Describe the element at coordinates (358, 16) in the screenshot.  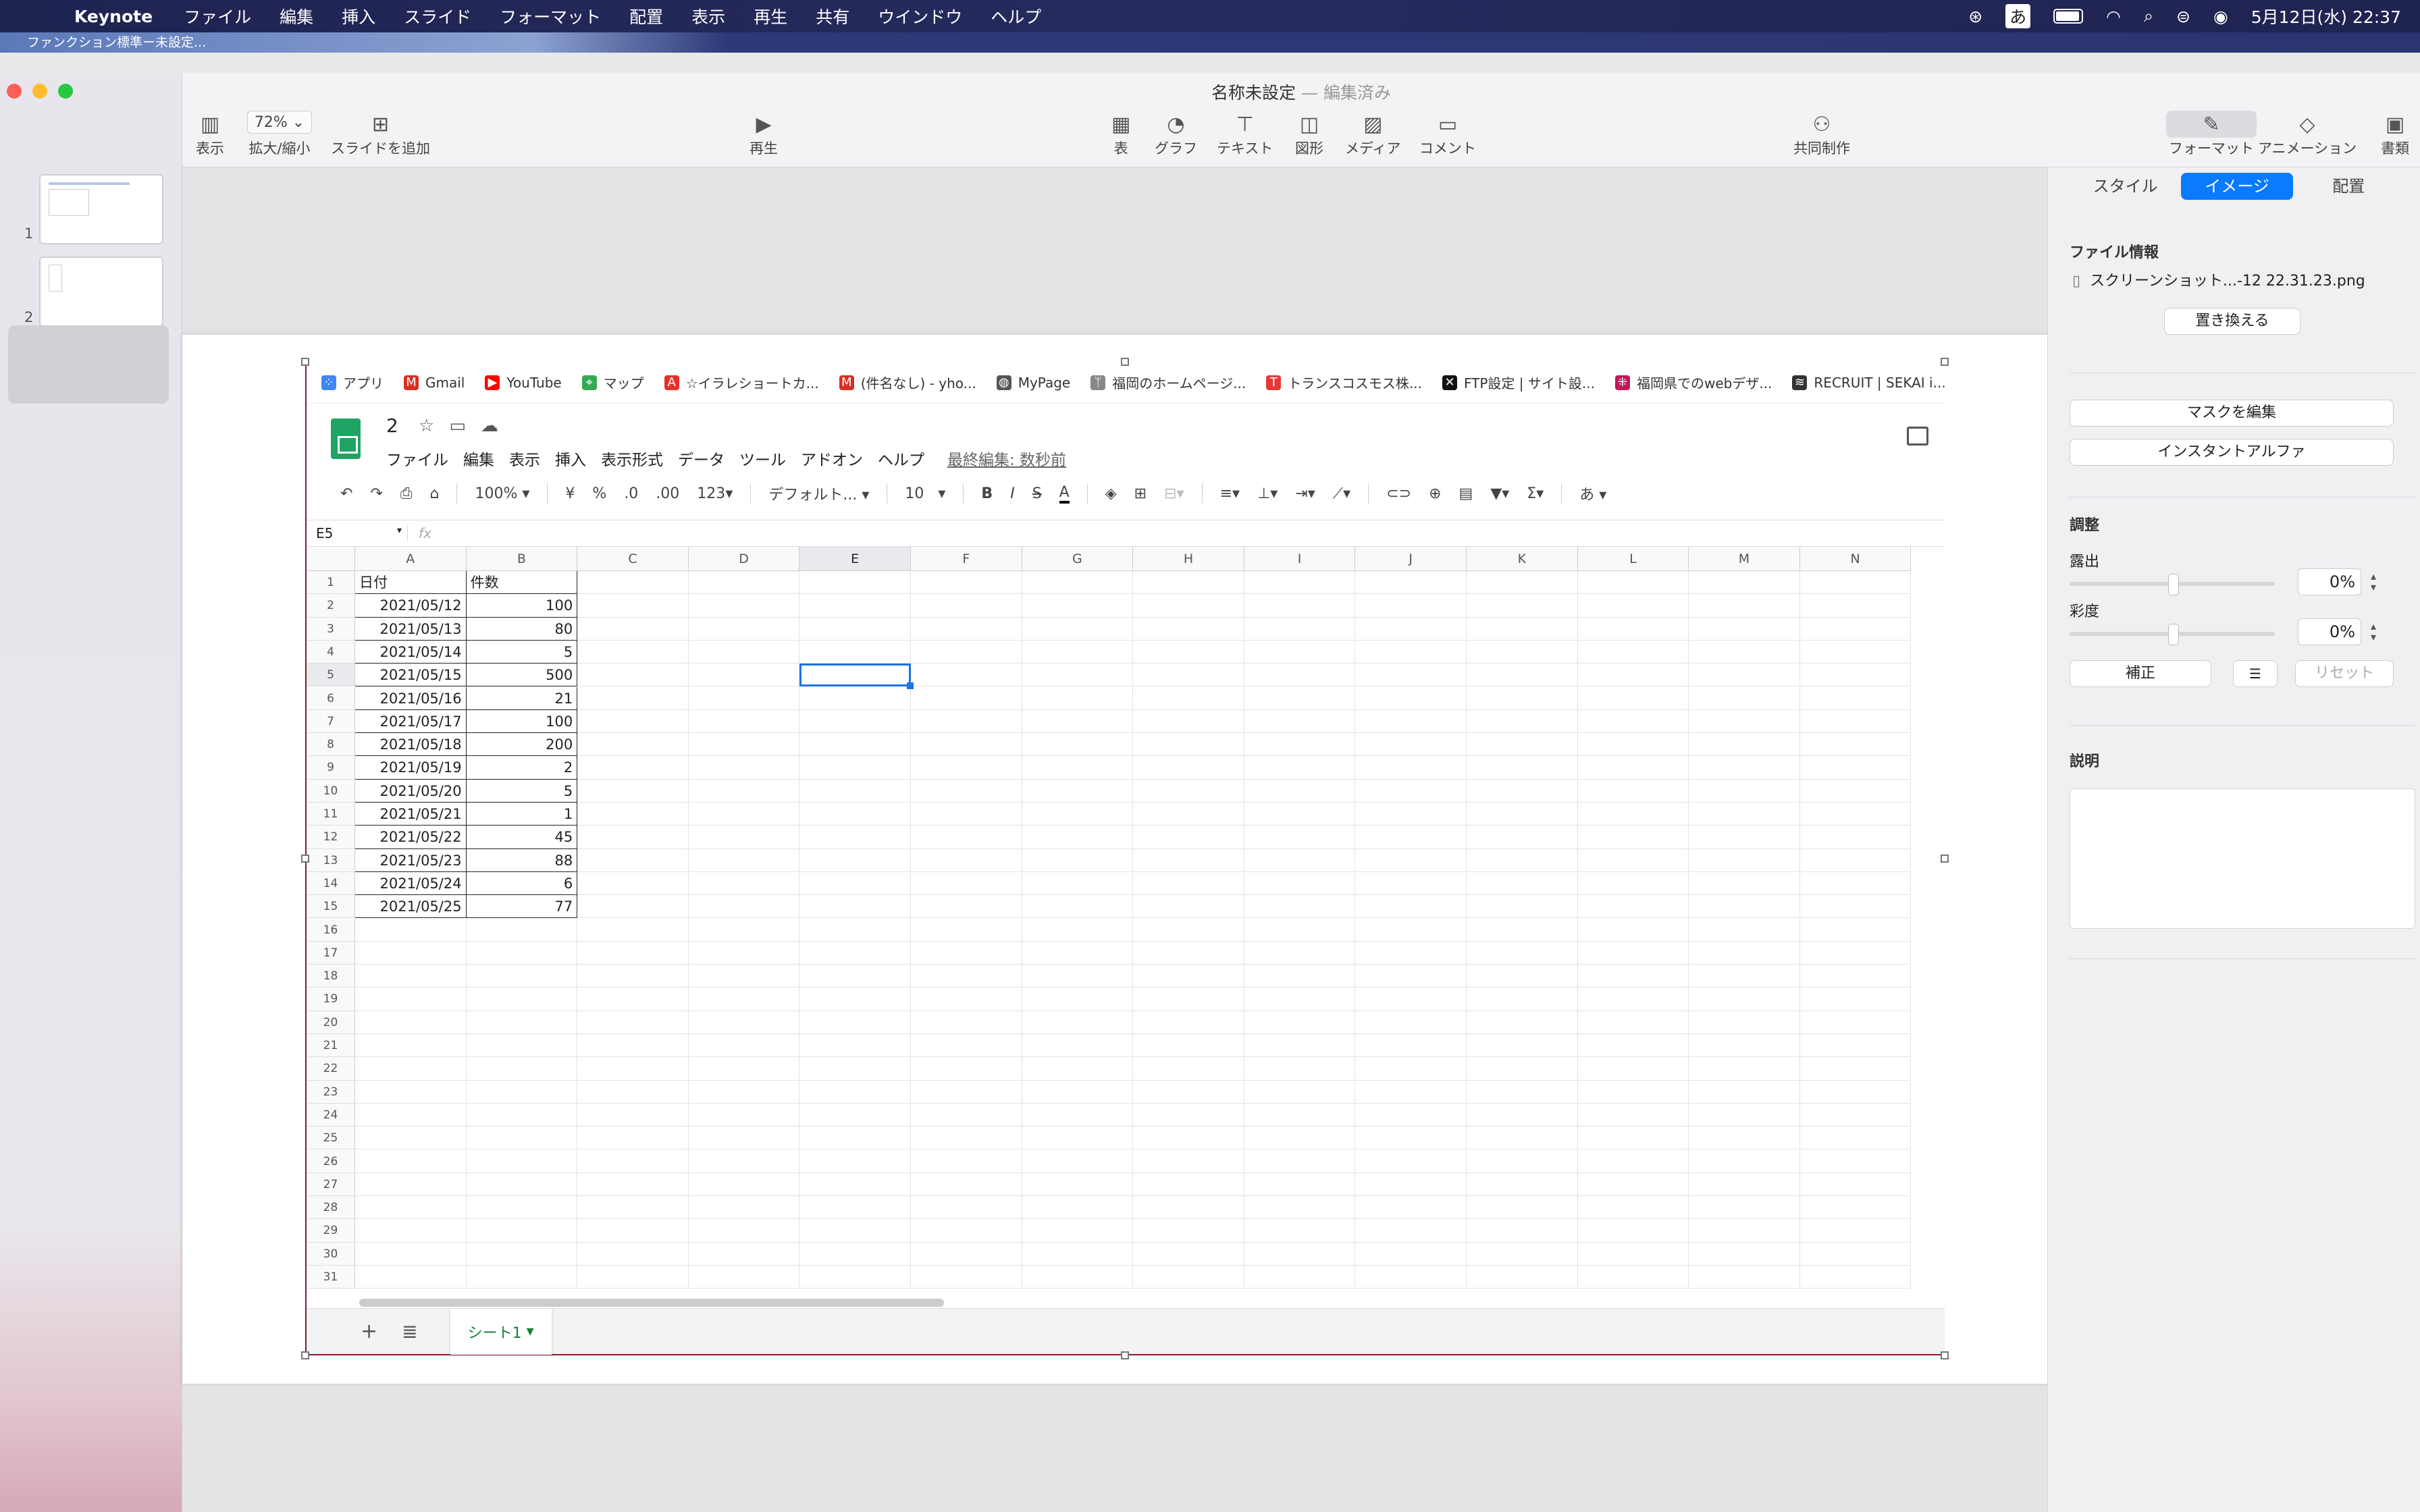
I see `menu-insert: 挿入` at that location.